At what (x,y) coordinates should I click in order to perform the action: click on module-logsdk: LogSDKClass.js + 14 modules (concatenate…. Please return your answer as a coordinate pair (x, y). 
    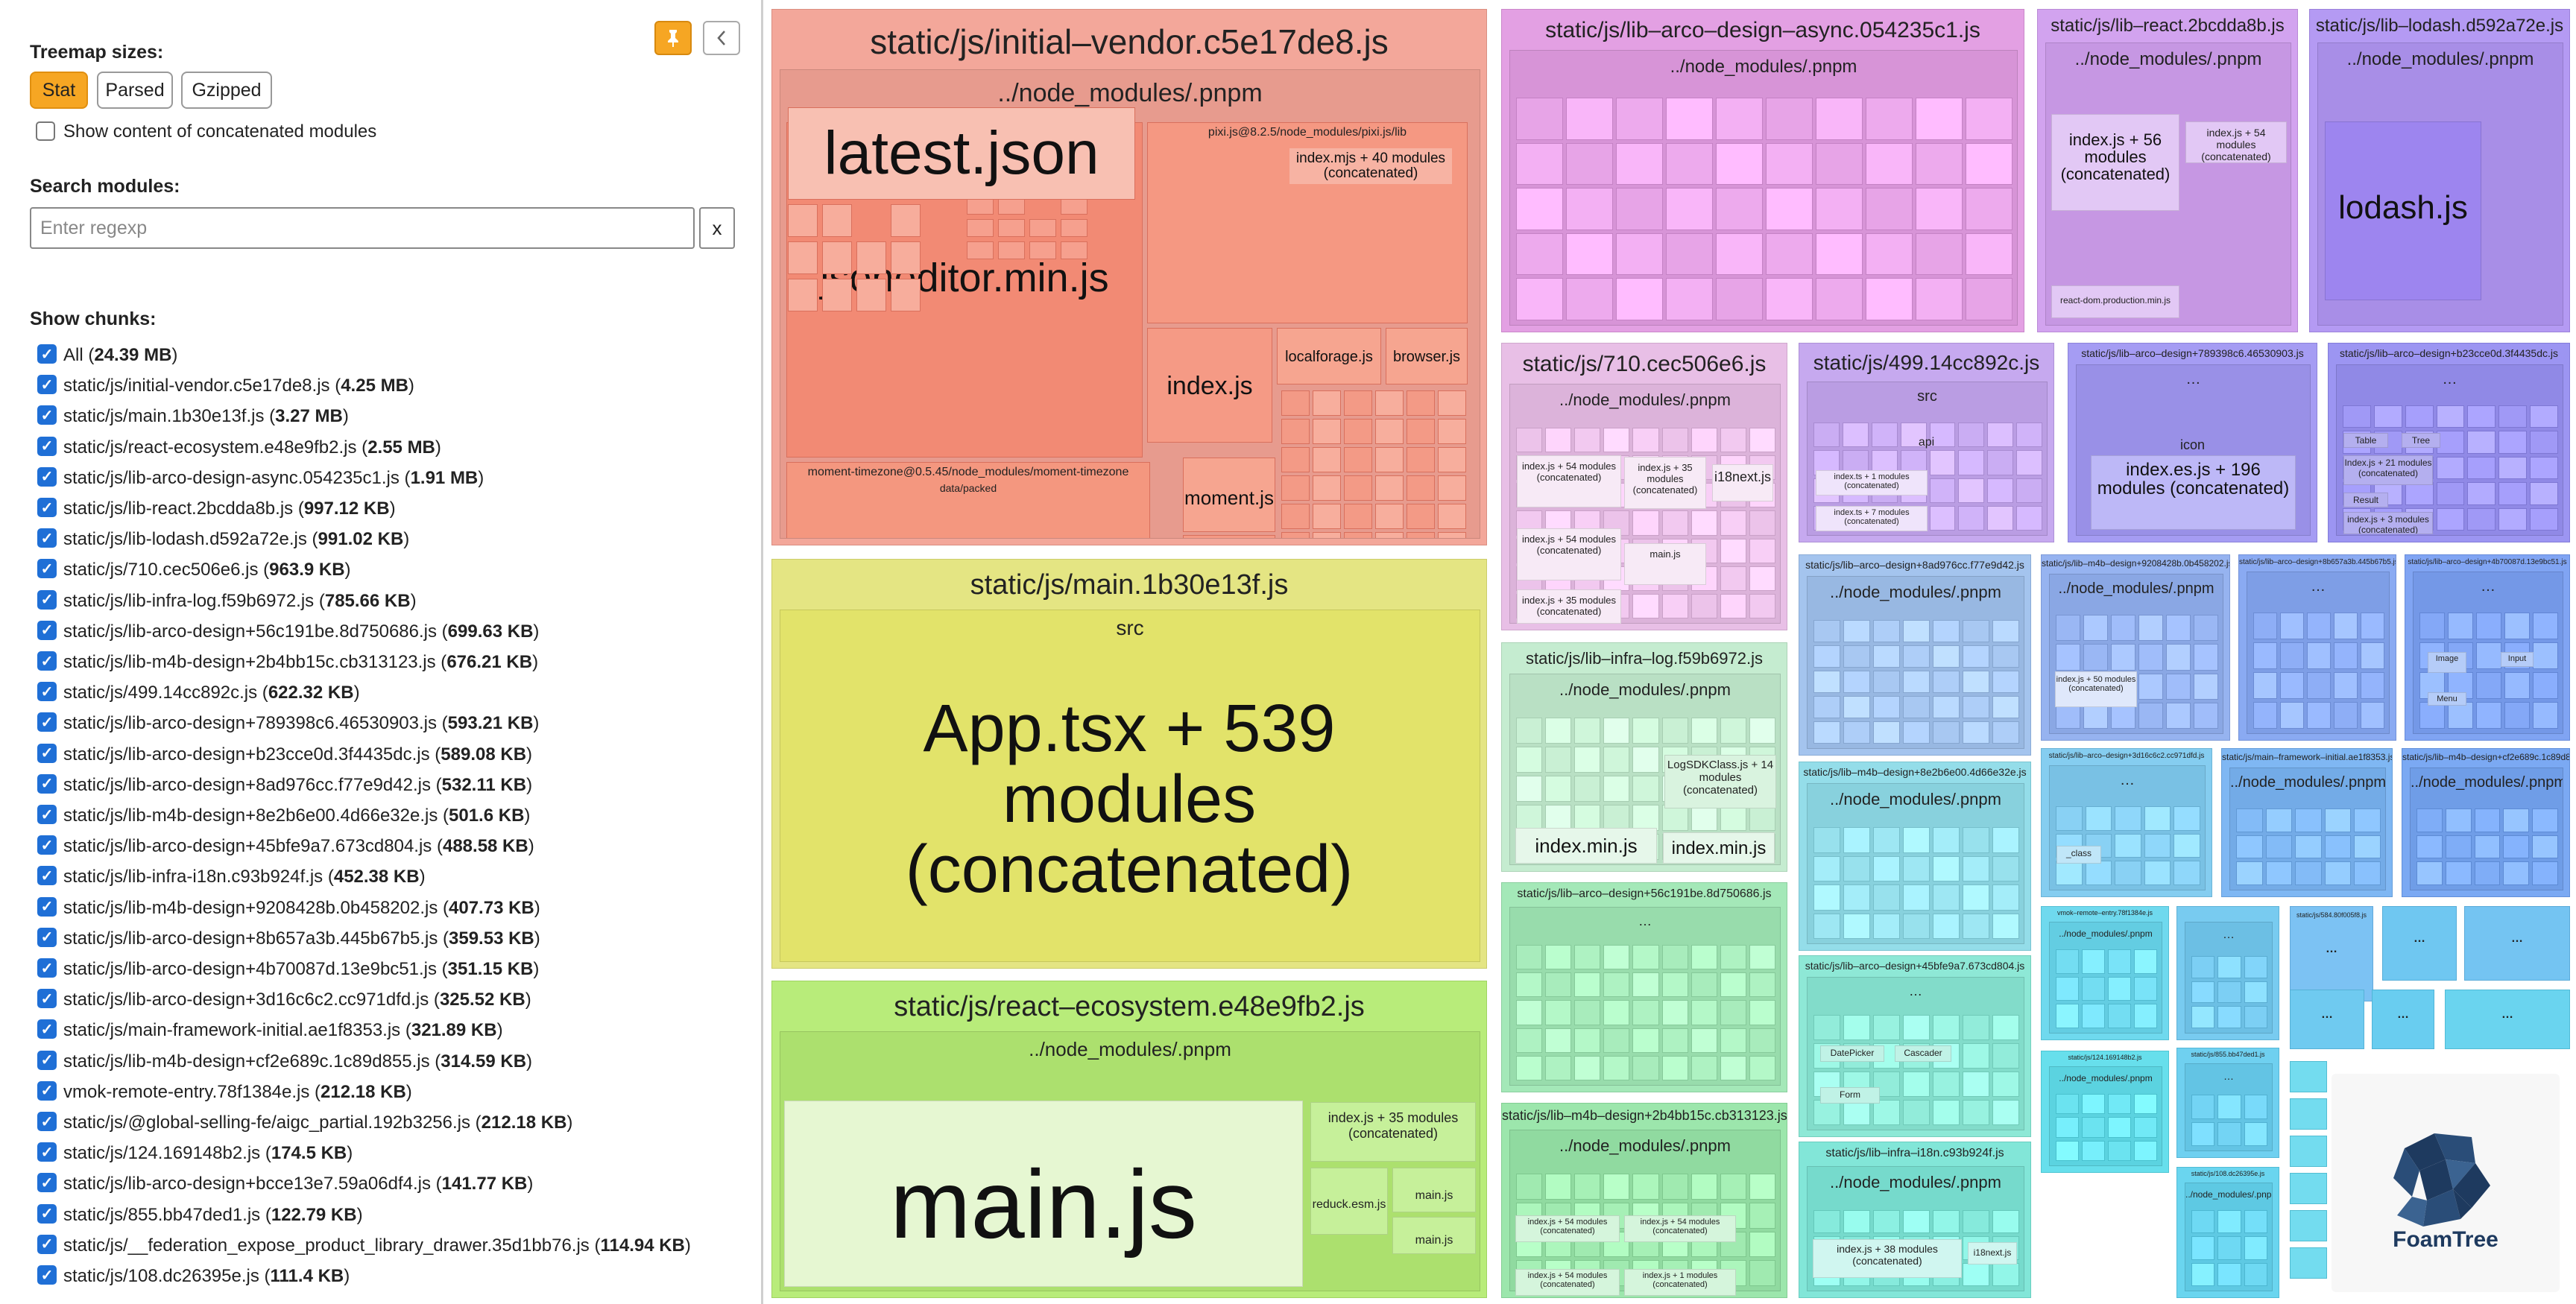
    Looking at the image, I should click on (1720, 781).